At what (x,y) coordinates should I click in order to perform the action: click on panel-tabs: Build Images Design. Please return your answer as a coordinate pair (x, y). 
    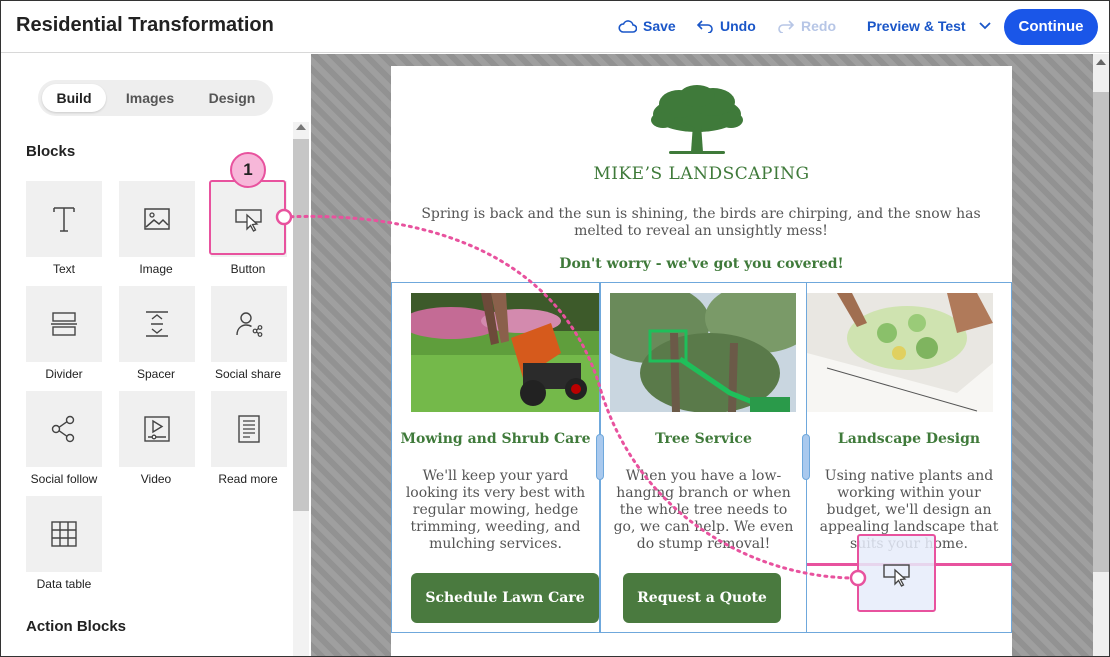
    Looking at the image, I should click on (155, 98).